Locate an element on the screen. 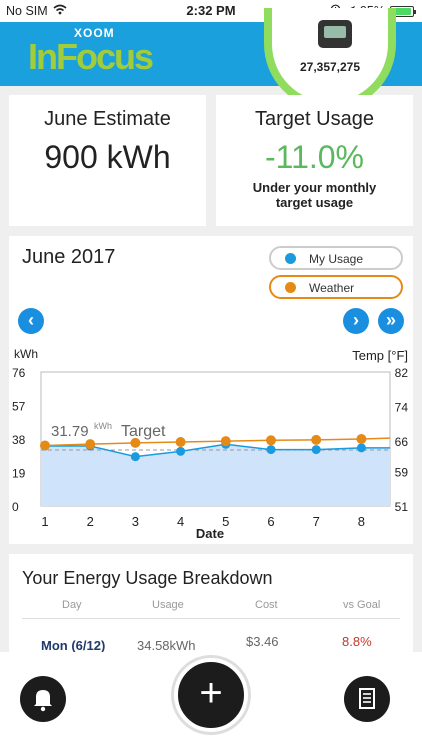 The image size is (422, 750). header-divider is located at coordinates (211, 618).